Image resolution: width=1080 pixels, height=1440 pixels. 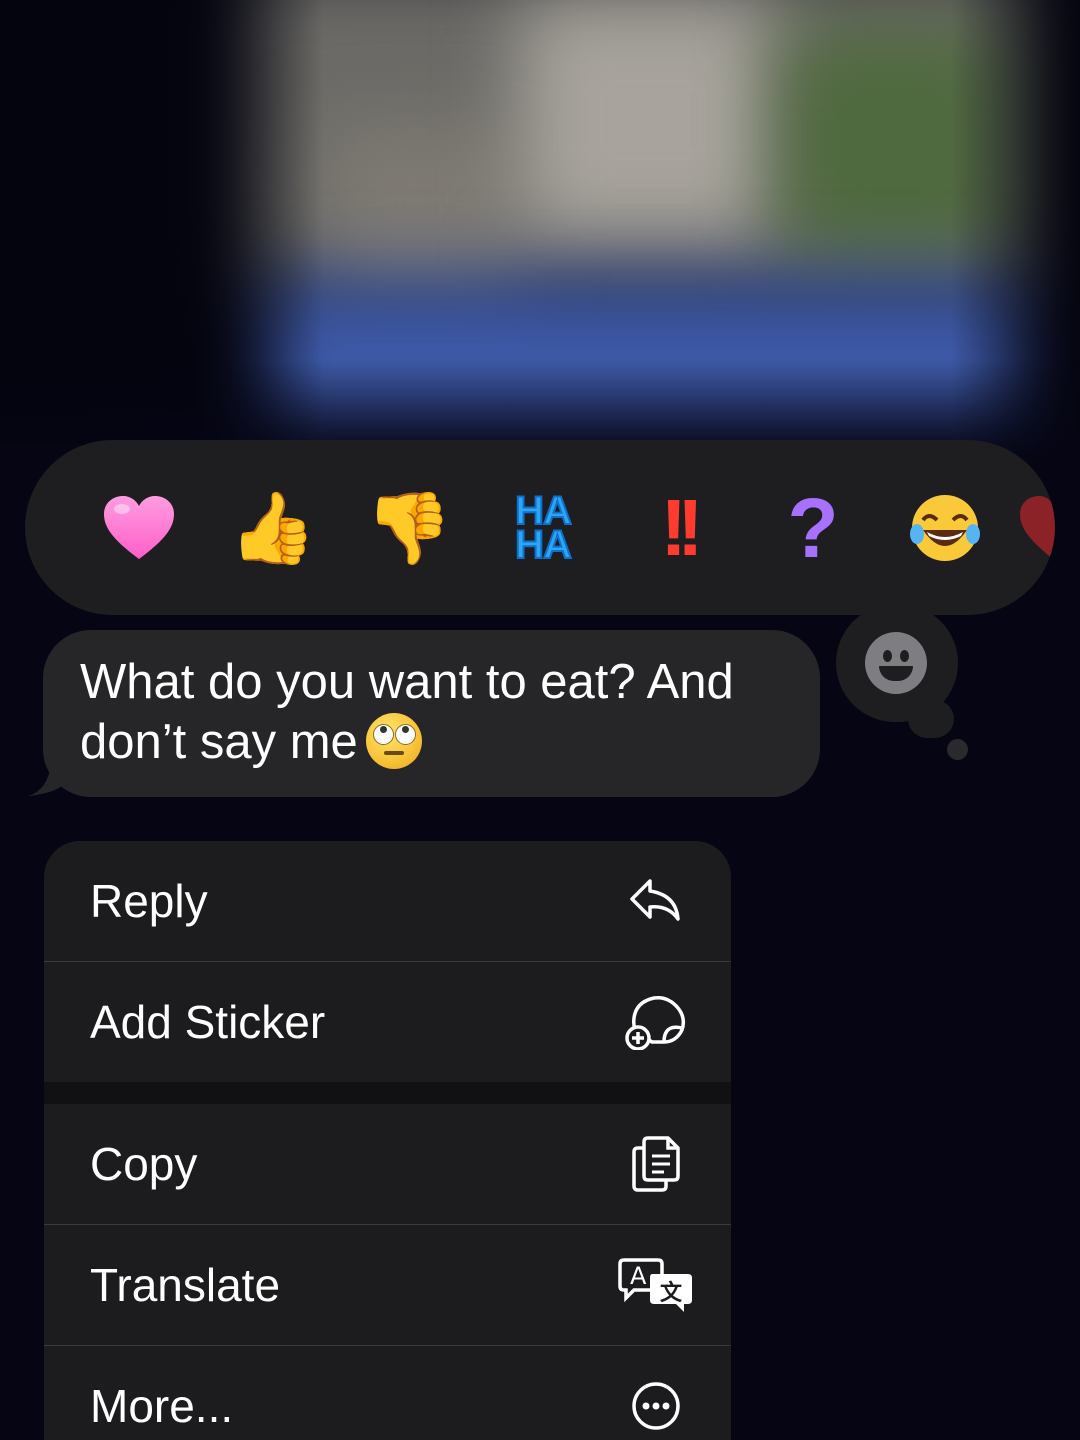 What do you see at coordinates (144, 1164) in the screenshot?
I see `copy-label: Copy` at bounding box center [144, 1164].